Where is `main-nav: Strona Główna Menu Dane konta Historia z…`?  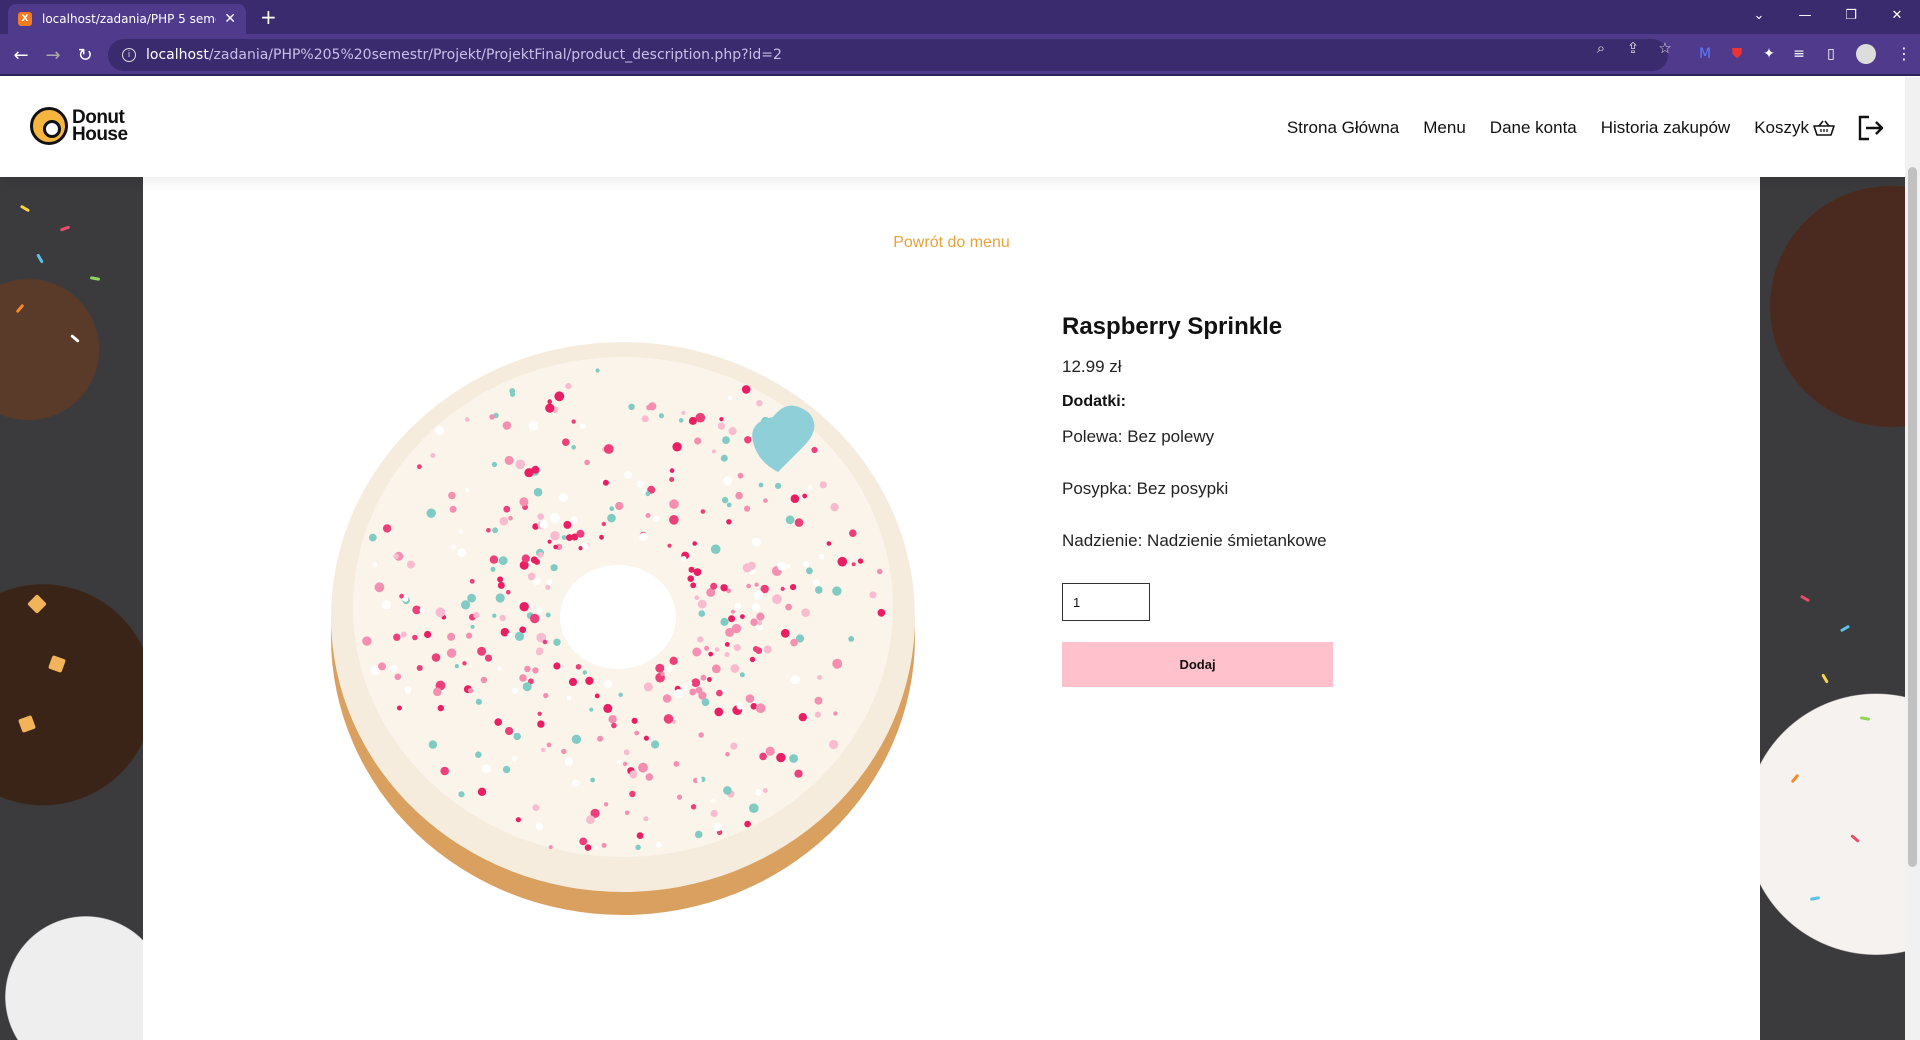 main-nav: Strona Główna Menu Dane konta Historia z… is located at coordinates (1574, 128).